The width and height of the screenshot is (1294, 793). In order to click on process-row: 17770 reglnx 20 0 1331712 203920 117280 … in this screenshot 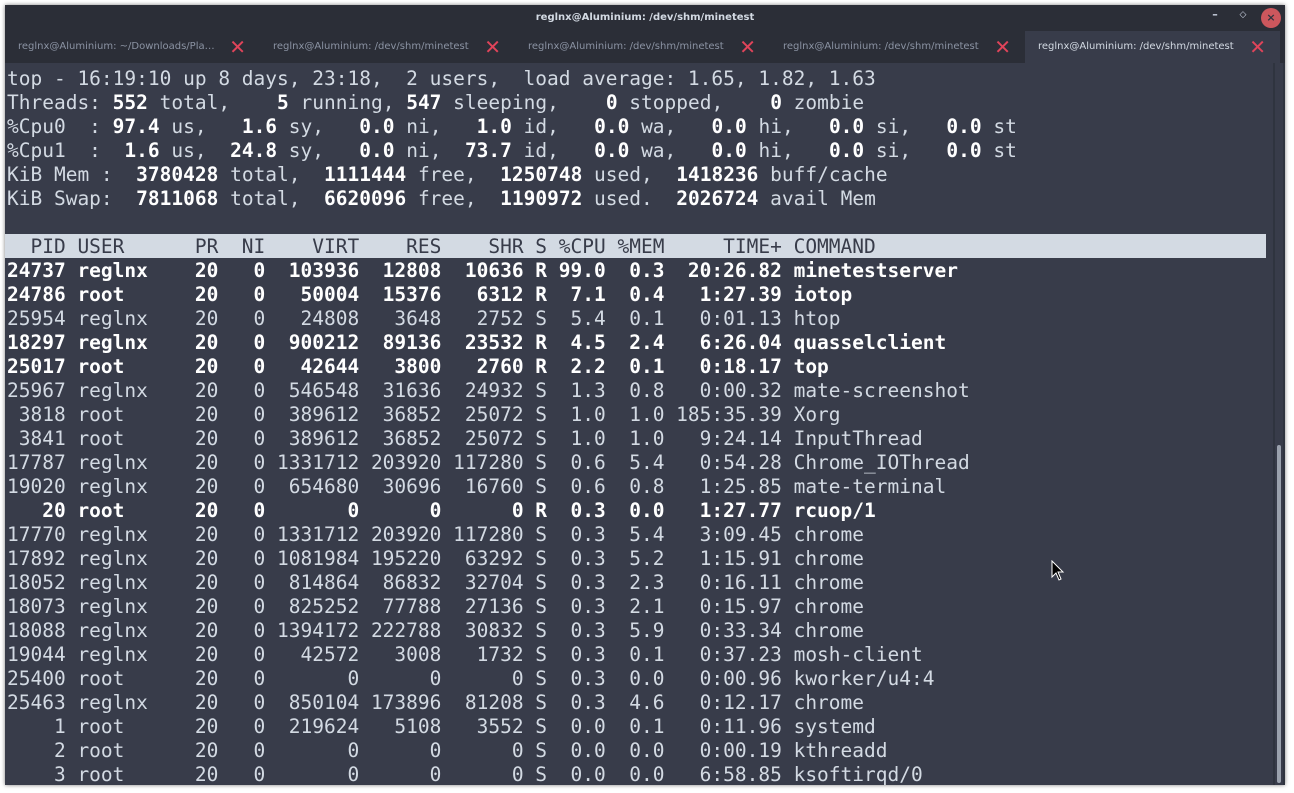, I will do `click(436, 534)`.